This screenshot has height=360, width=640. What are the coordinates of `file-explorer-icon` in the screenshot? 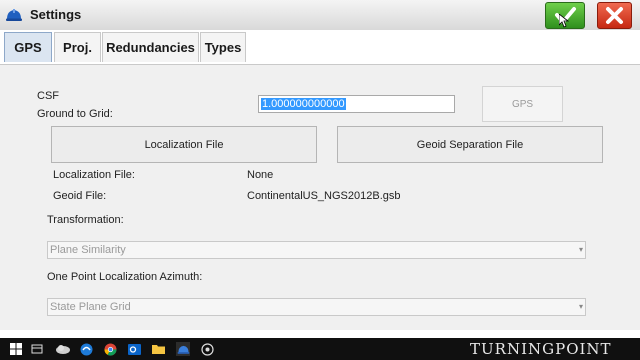 It's located at (158, 349).